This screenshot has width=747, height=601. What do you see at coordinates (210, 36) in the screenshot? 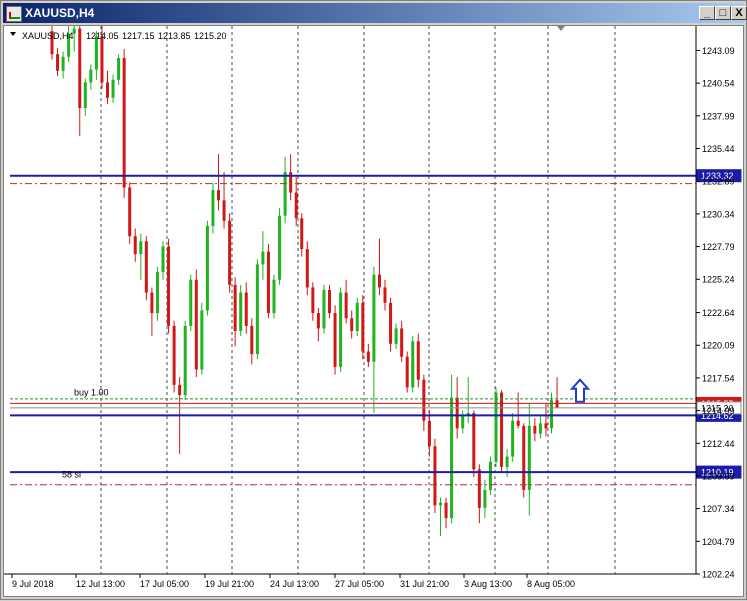
I see `header-close: 1215.20` at bounding box center [210, 36].